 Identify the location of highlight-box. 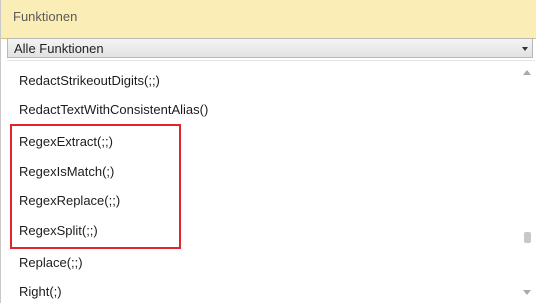
(95, 186).